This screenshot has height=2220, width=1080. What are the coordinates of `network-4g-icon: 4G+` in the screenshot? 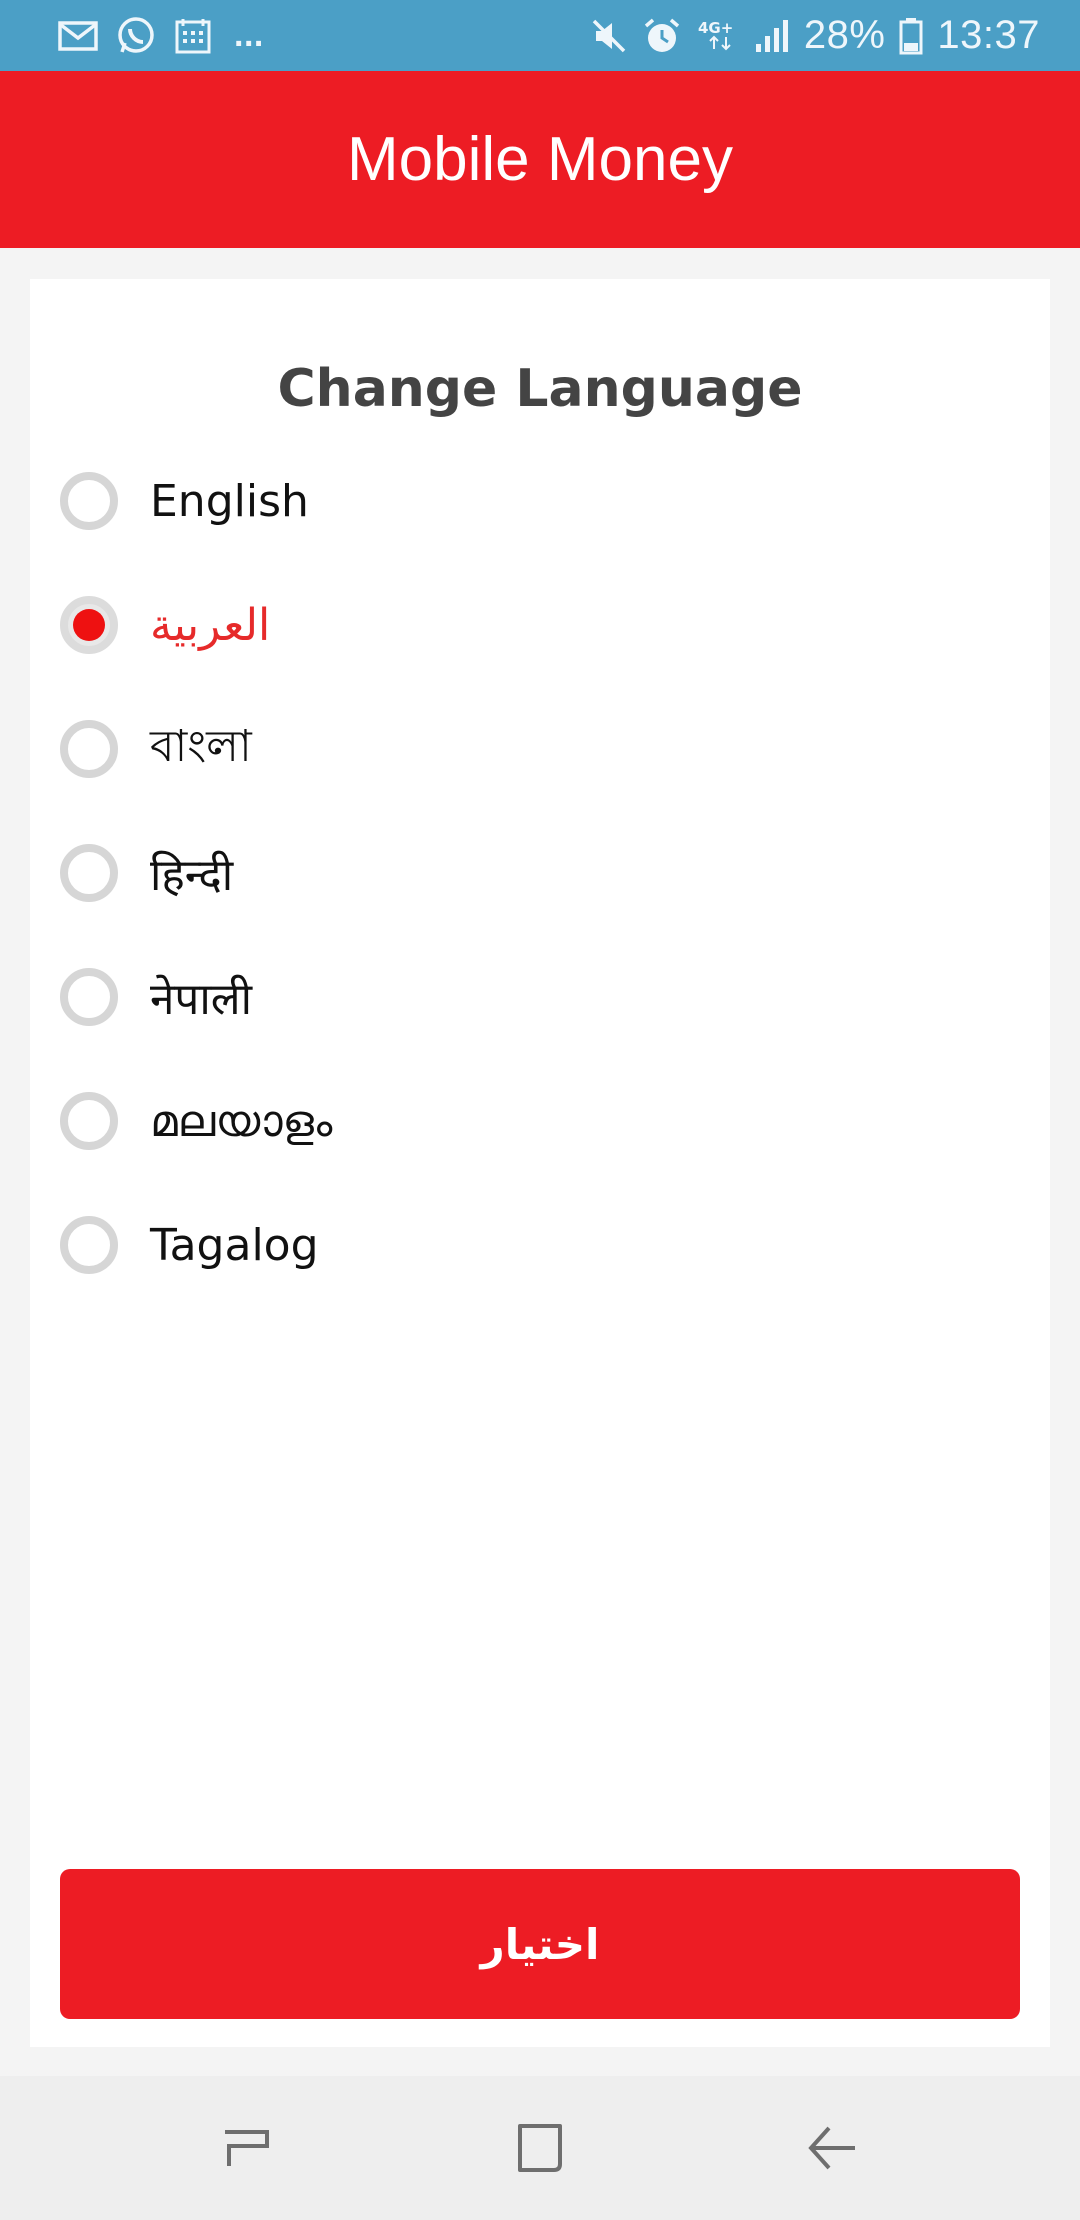 It's located at (718, 36).